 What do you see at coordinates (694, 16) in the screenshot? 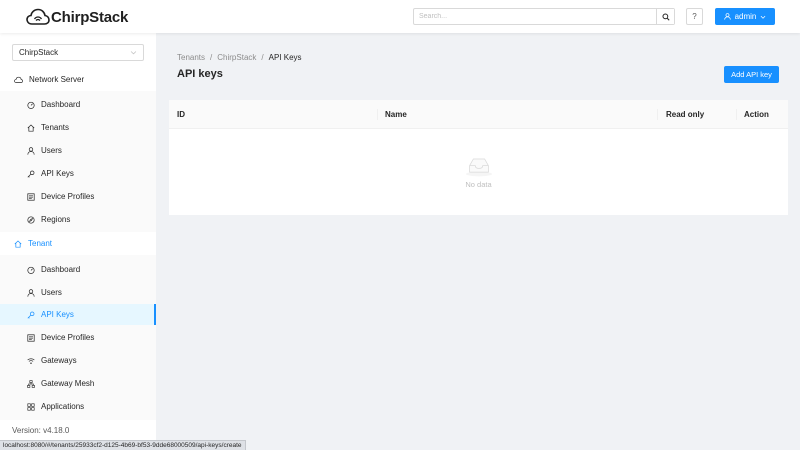
I see `help-button: ?` at bounding box center [694, 16].